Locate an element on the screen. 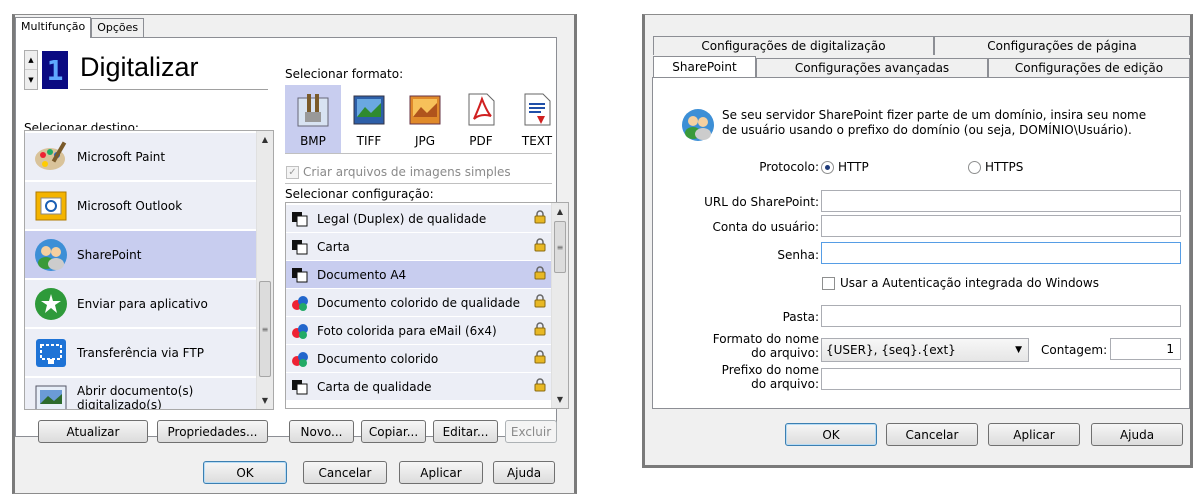 The width and height of the screenshot is (1195, 498). filename-format-select: {USER}, {seq}.{ext} ▼ is located at coordinates (925, 350).